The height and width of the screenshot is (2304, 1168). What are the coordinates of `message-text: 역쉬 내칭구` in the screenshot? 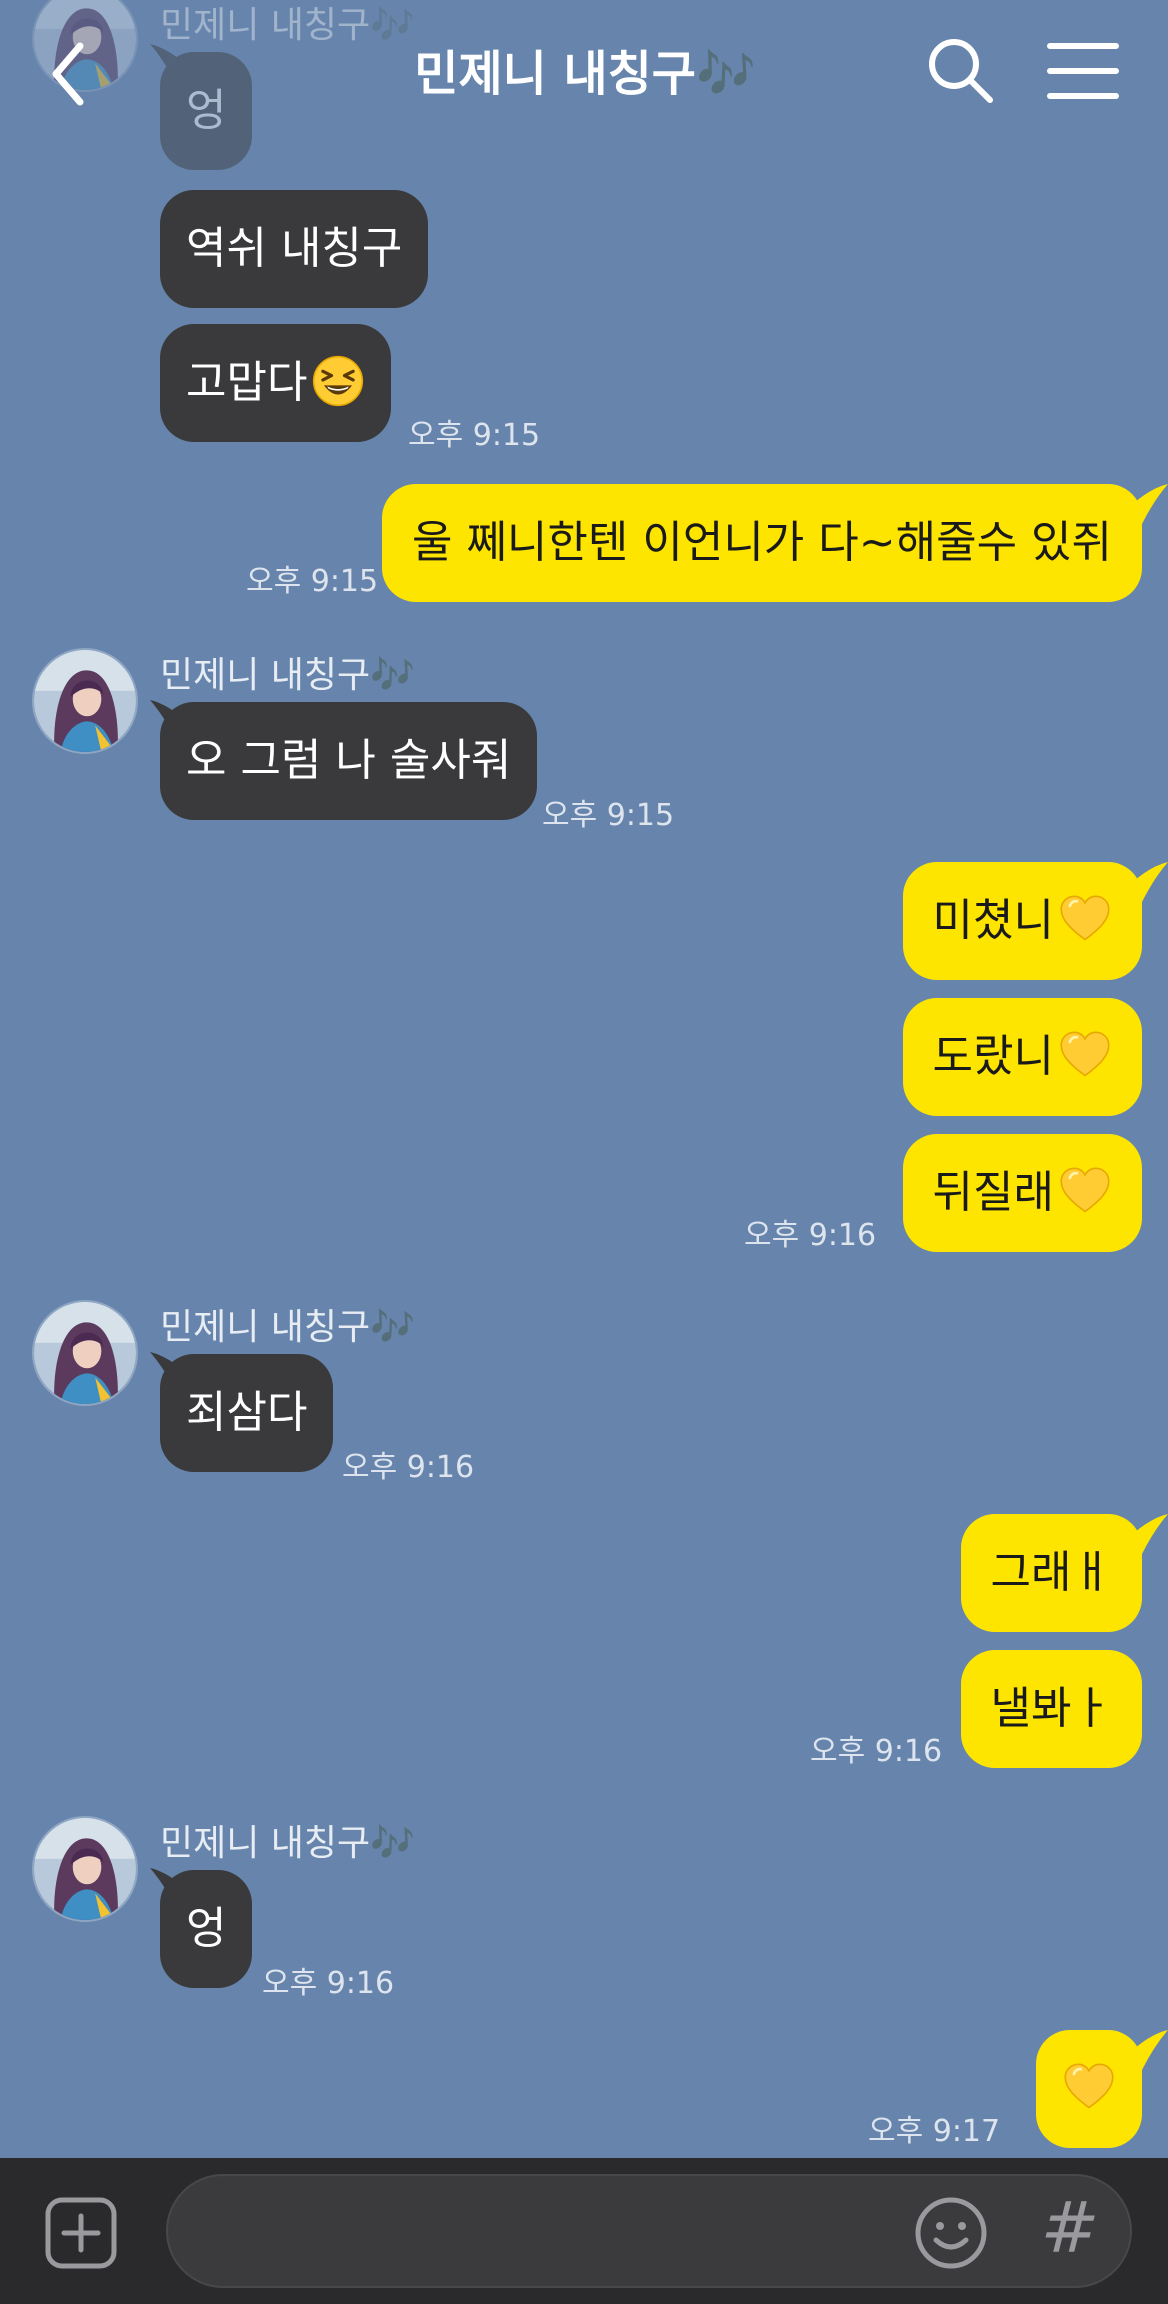 It's located at (294, 248).